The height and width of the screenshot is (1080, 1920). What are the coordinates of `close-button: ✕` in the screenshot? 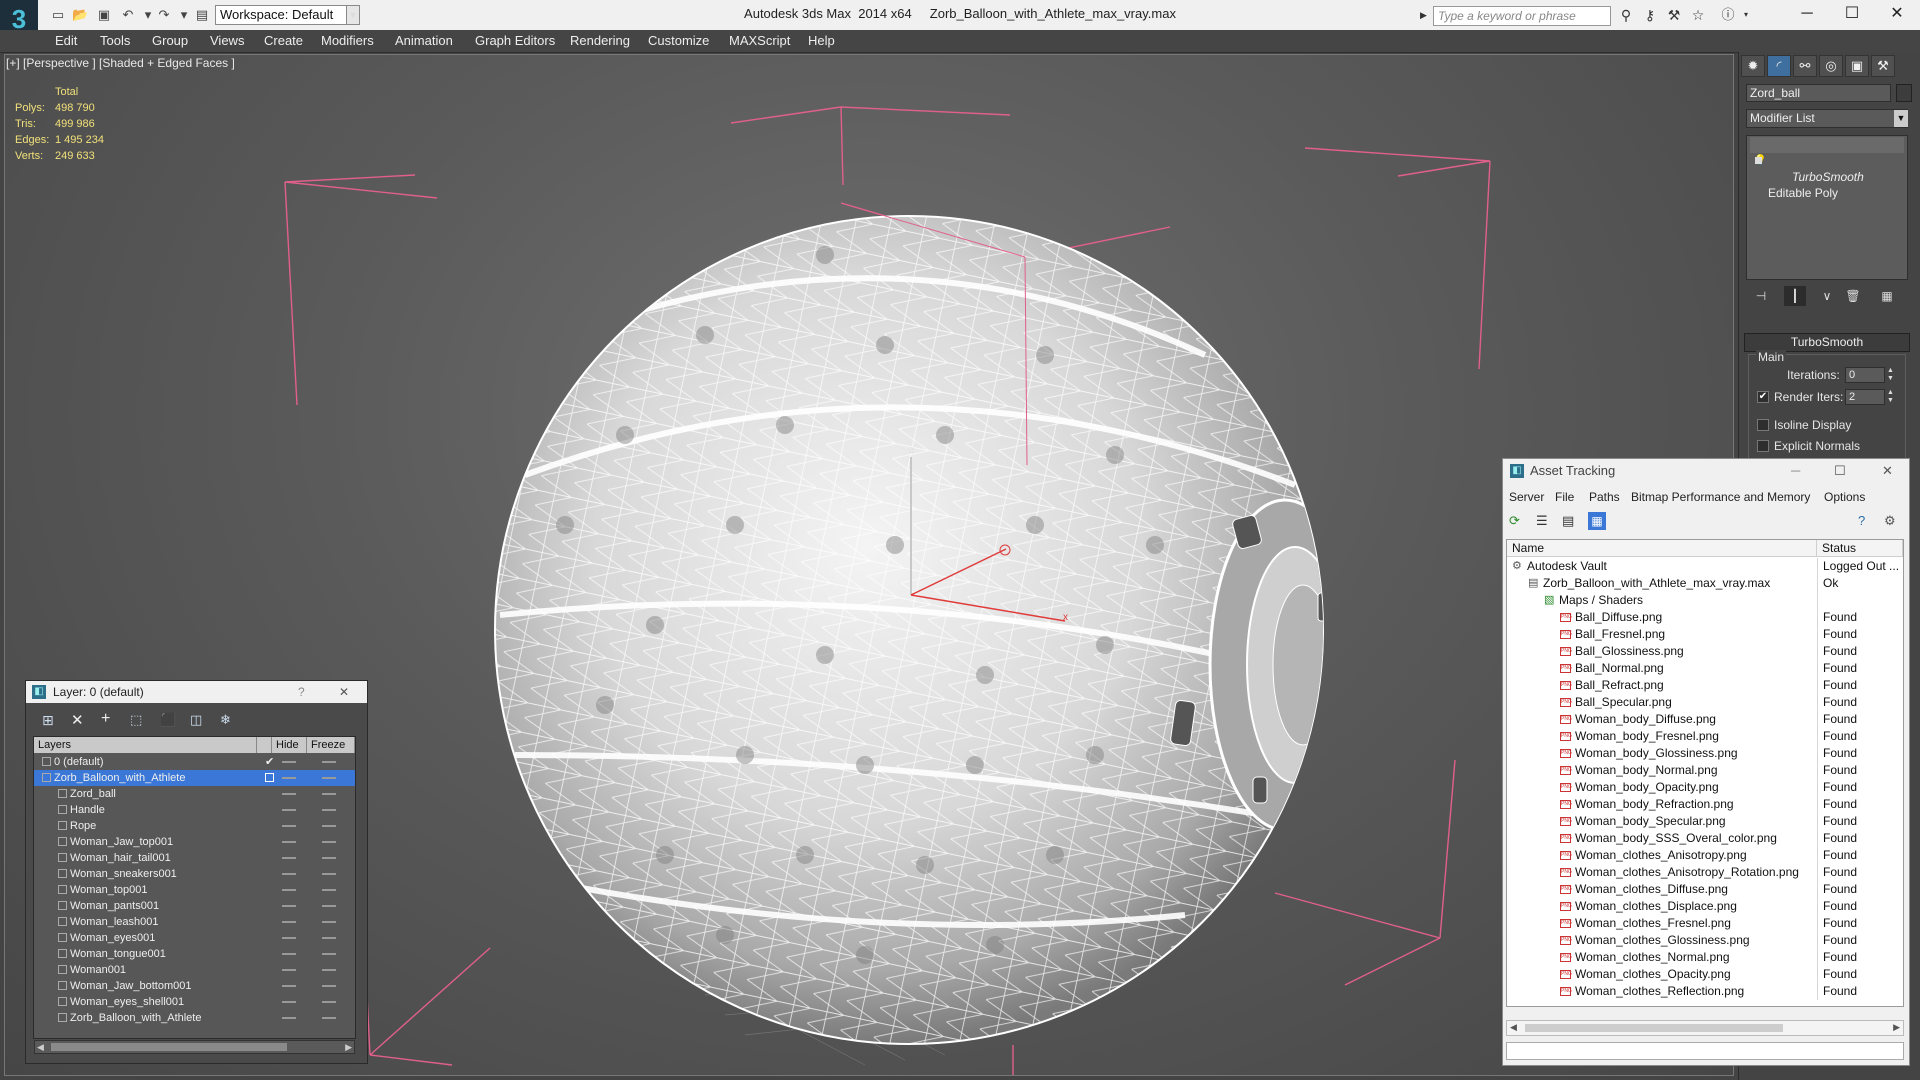 It's located at (1897, 15).